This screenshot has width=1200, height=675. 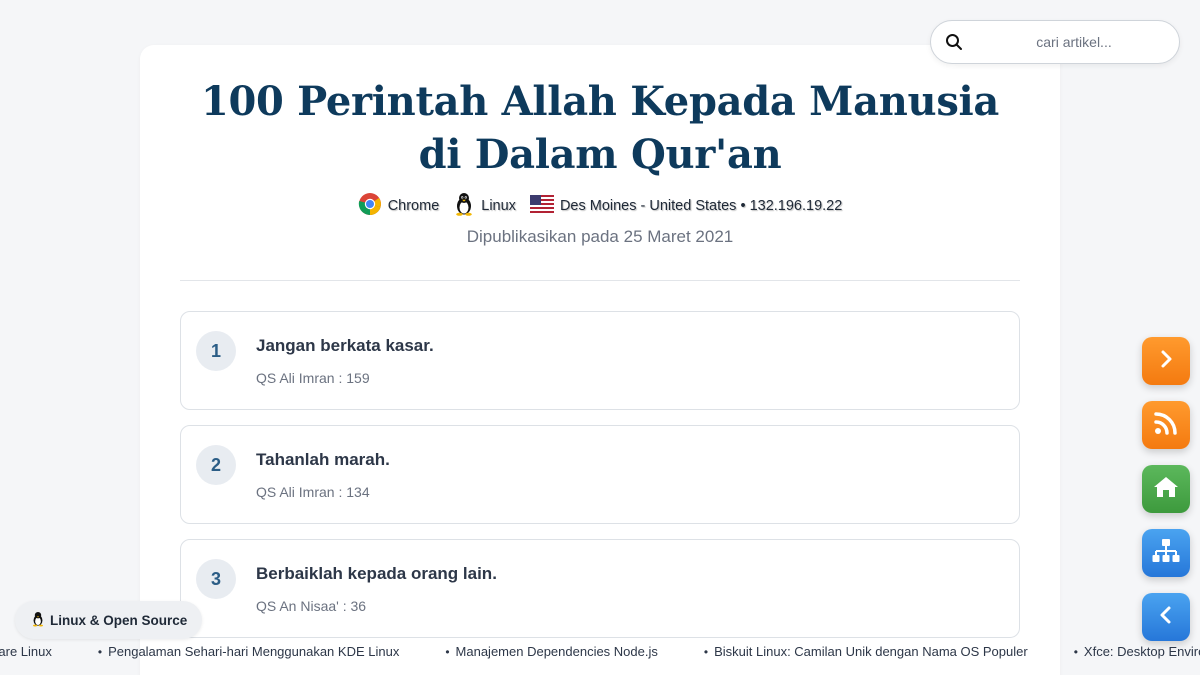 I want to click on list-item: 2 Tahanlah marah. QS Ali Imran : 134, so click(x=600, y=474).